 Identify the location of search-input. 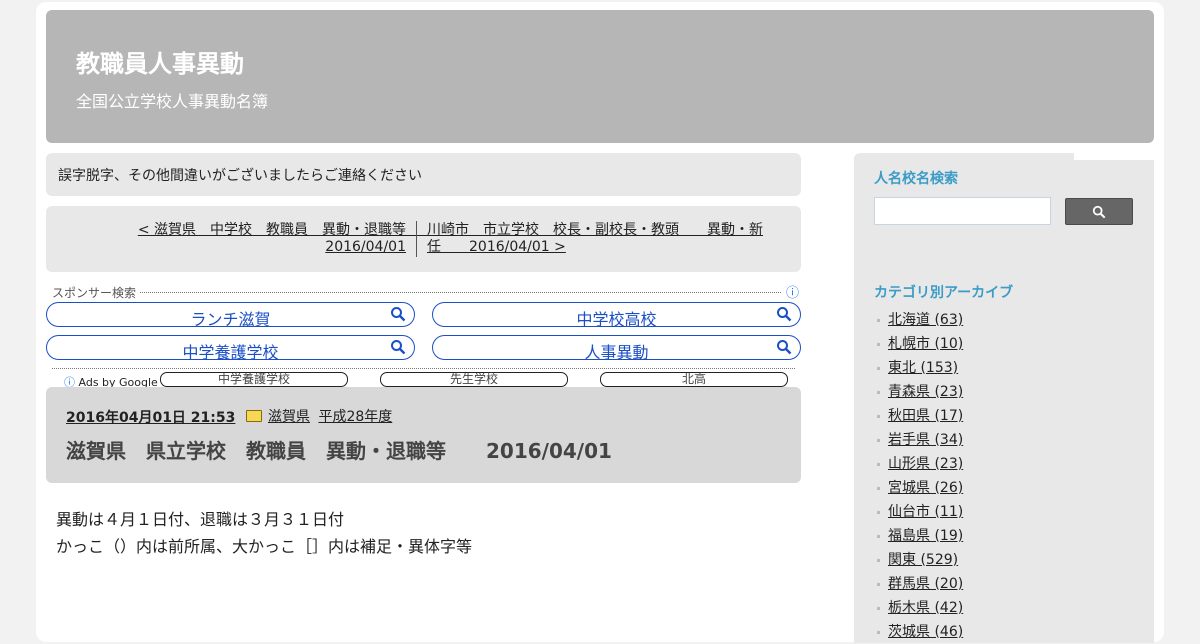
(962, 211).